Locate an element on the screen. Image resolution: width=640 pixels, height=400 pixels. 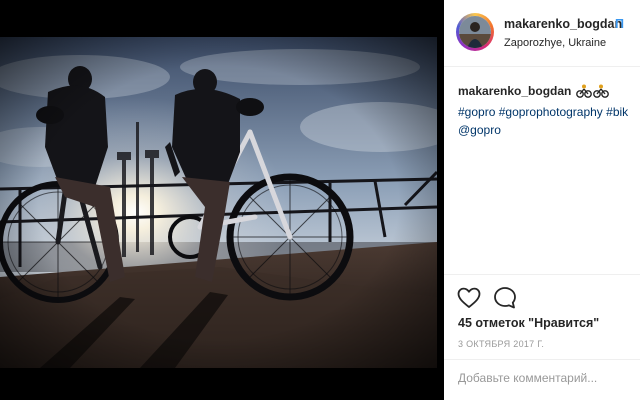
hashtag-link: #goprophotography is located at coordinates (551, 112).